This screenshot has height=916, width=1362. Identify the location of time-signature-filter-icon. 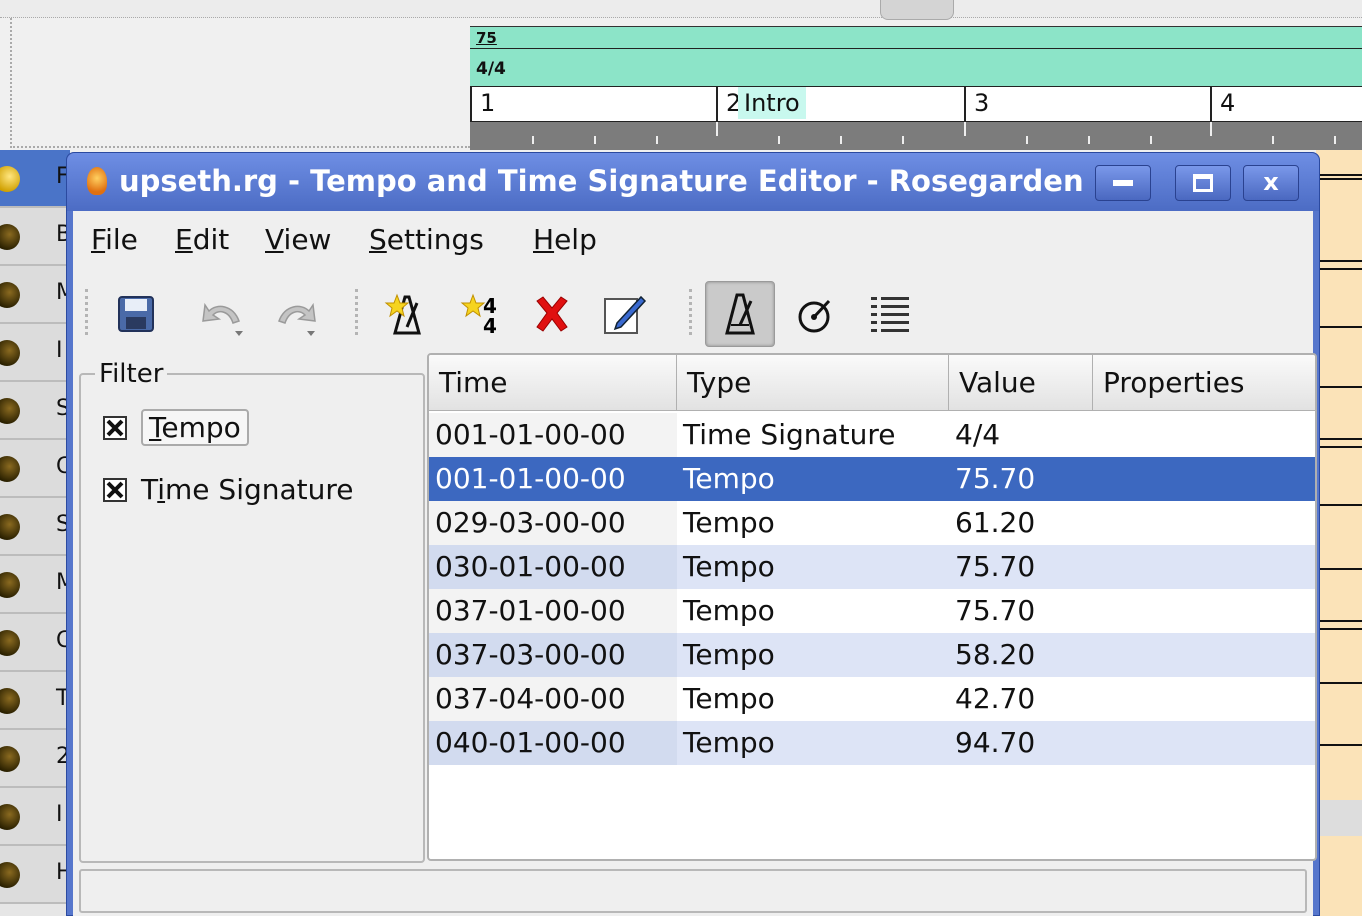
(814, 316).